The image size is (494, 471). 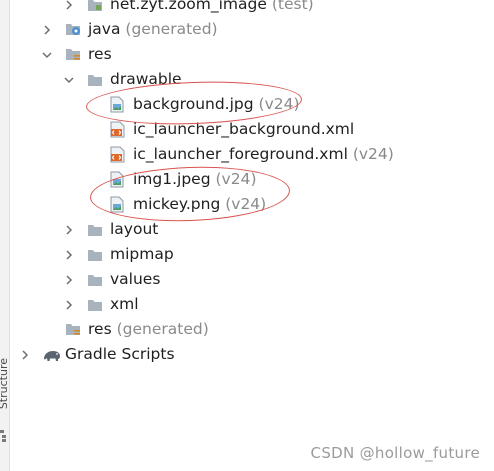 What do you see at coordinates (247, 254) in the screenshot?
I see `tree-node-mipmap: mipmap` at bounding box center [247, 254].